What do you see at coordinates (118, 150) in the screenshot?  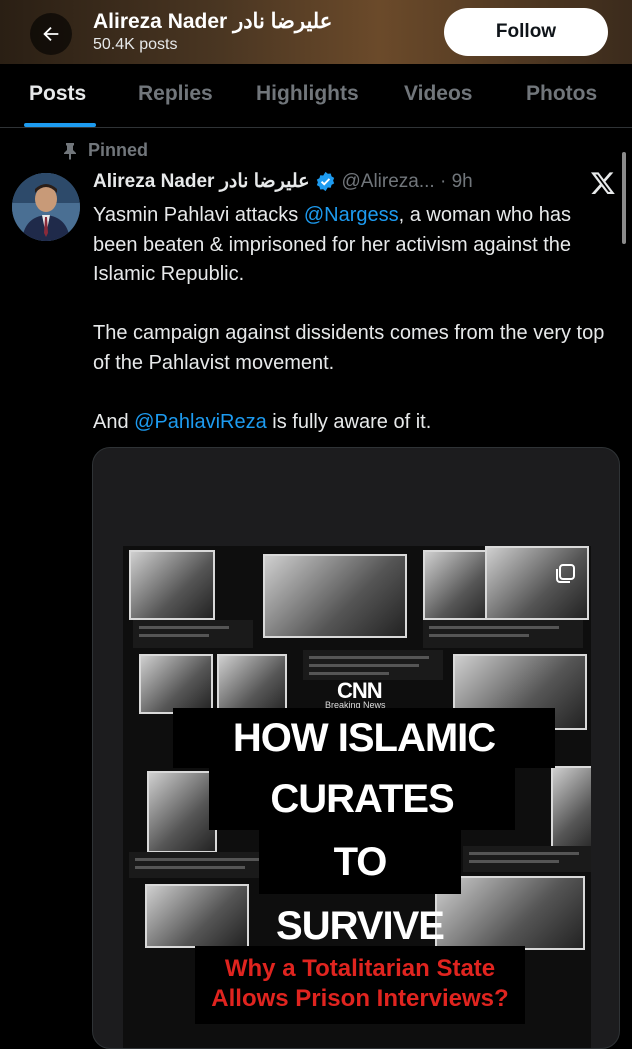 I see `pinned-text: Pinned` at bounding box center [118, 150].